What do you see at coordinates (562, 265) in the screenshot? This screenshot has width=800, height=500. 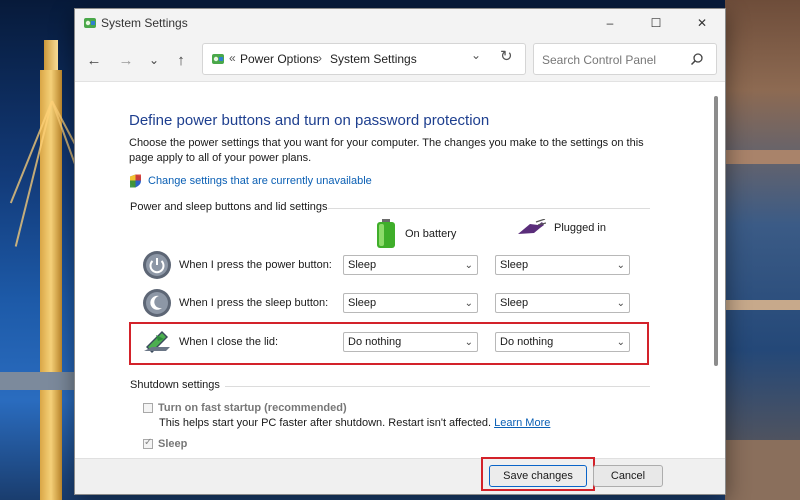 I see `power-button-plugged-in-select: Sleep ⌄` at bounding box center [562, 265].